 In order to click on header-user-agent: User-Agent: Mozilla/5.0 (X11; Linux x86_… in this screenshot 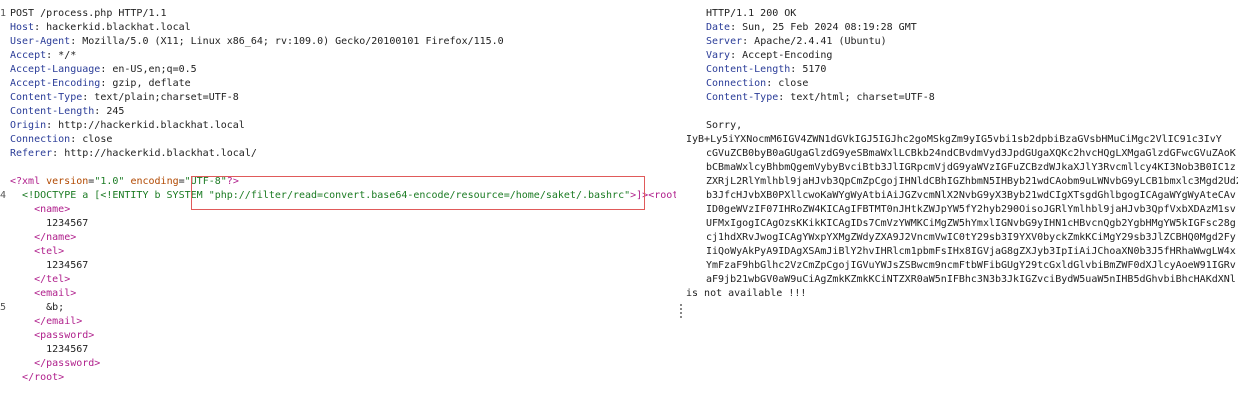, I will do `click(257, 41)`.